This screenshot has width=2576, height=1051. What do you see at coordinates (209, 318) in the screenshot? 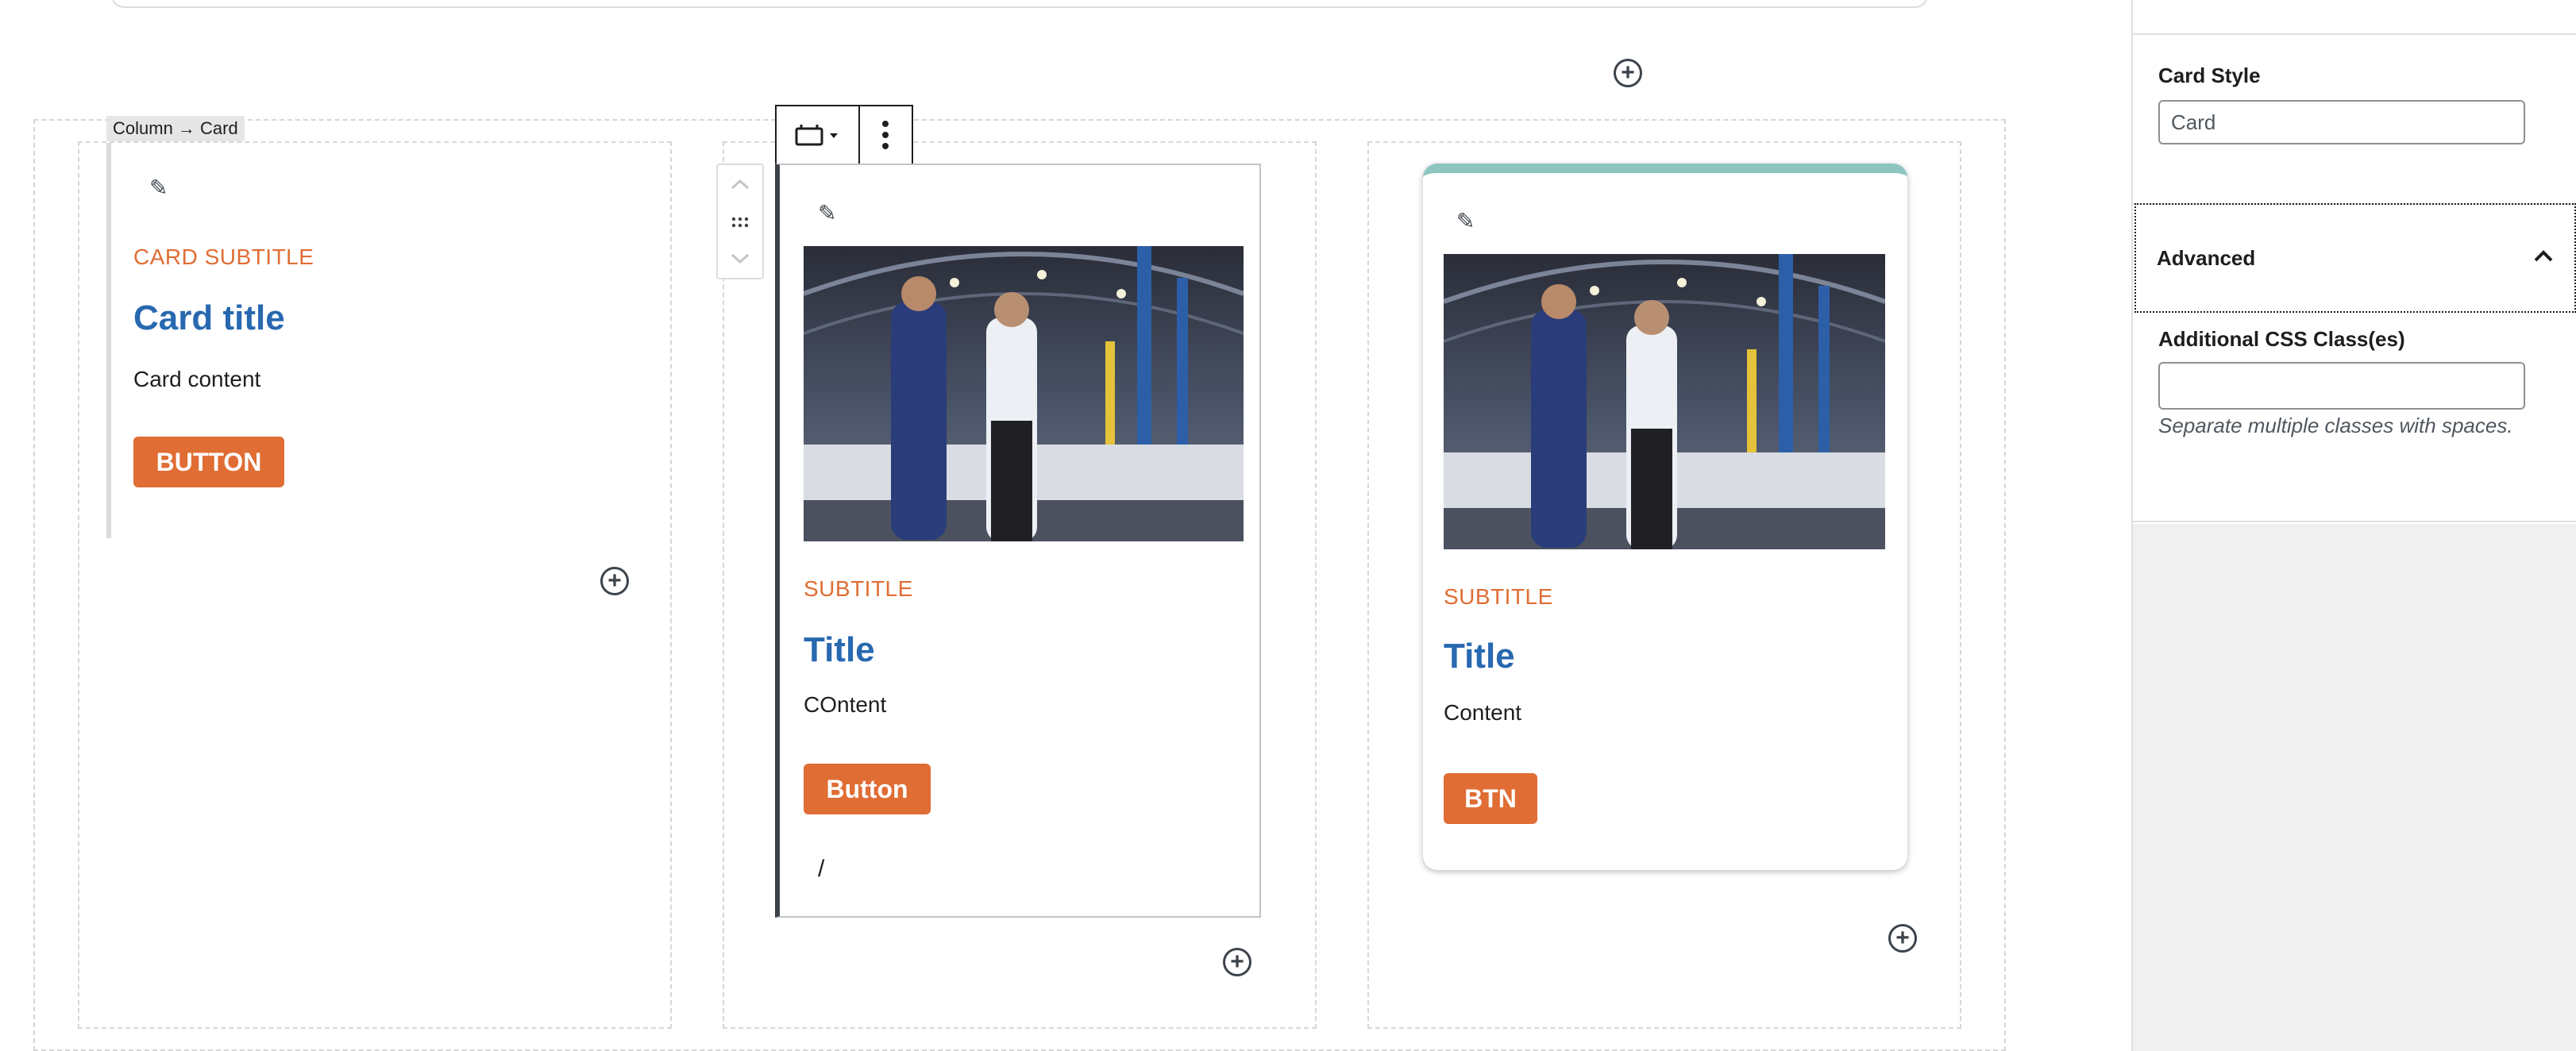
I see `card-1-title: Card title` at bounding box center [209, 318].